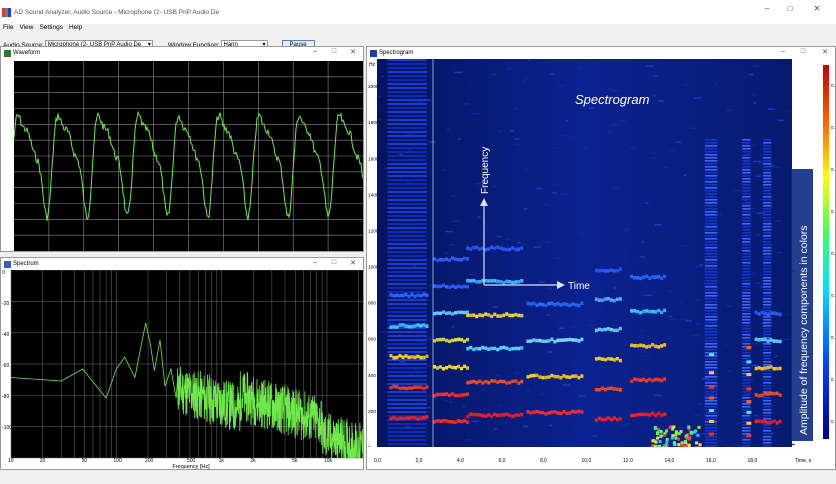 The image size is (836, 484). What do you see at coordinates (51, 29) in the screenshot?
I see `menu-settings: Settings` at bounding box center [51, 29].